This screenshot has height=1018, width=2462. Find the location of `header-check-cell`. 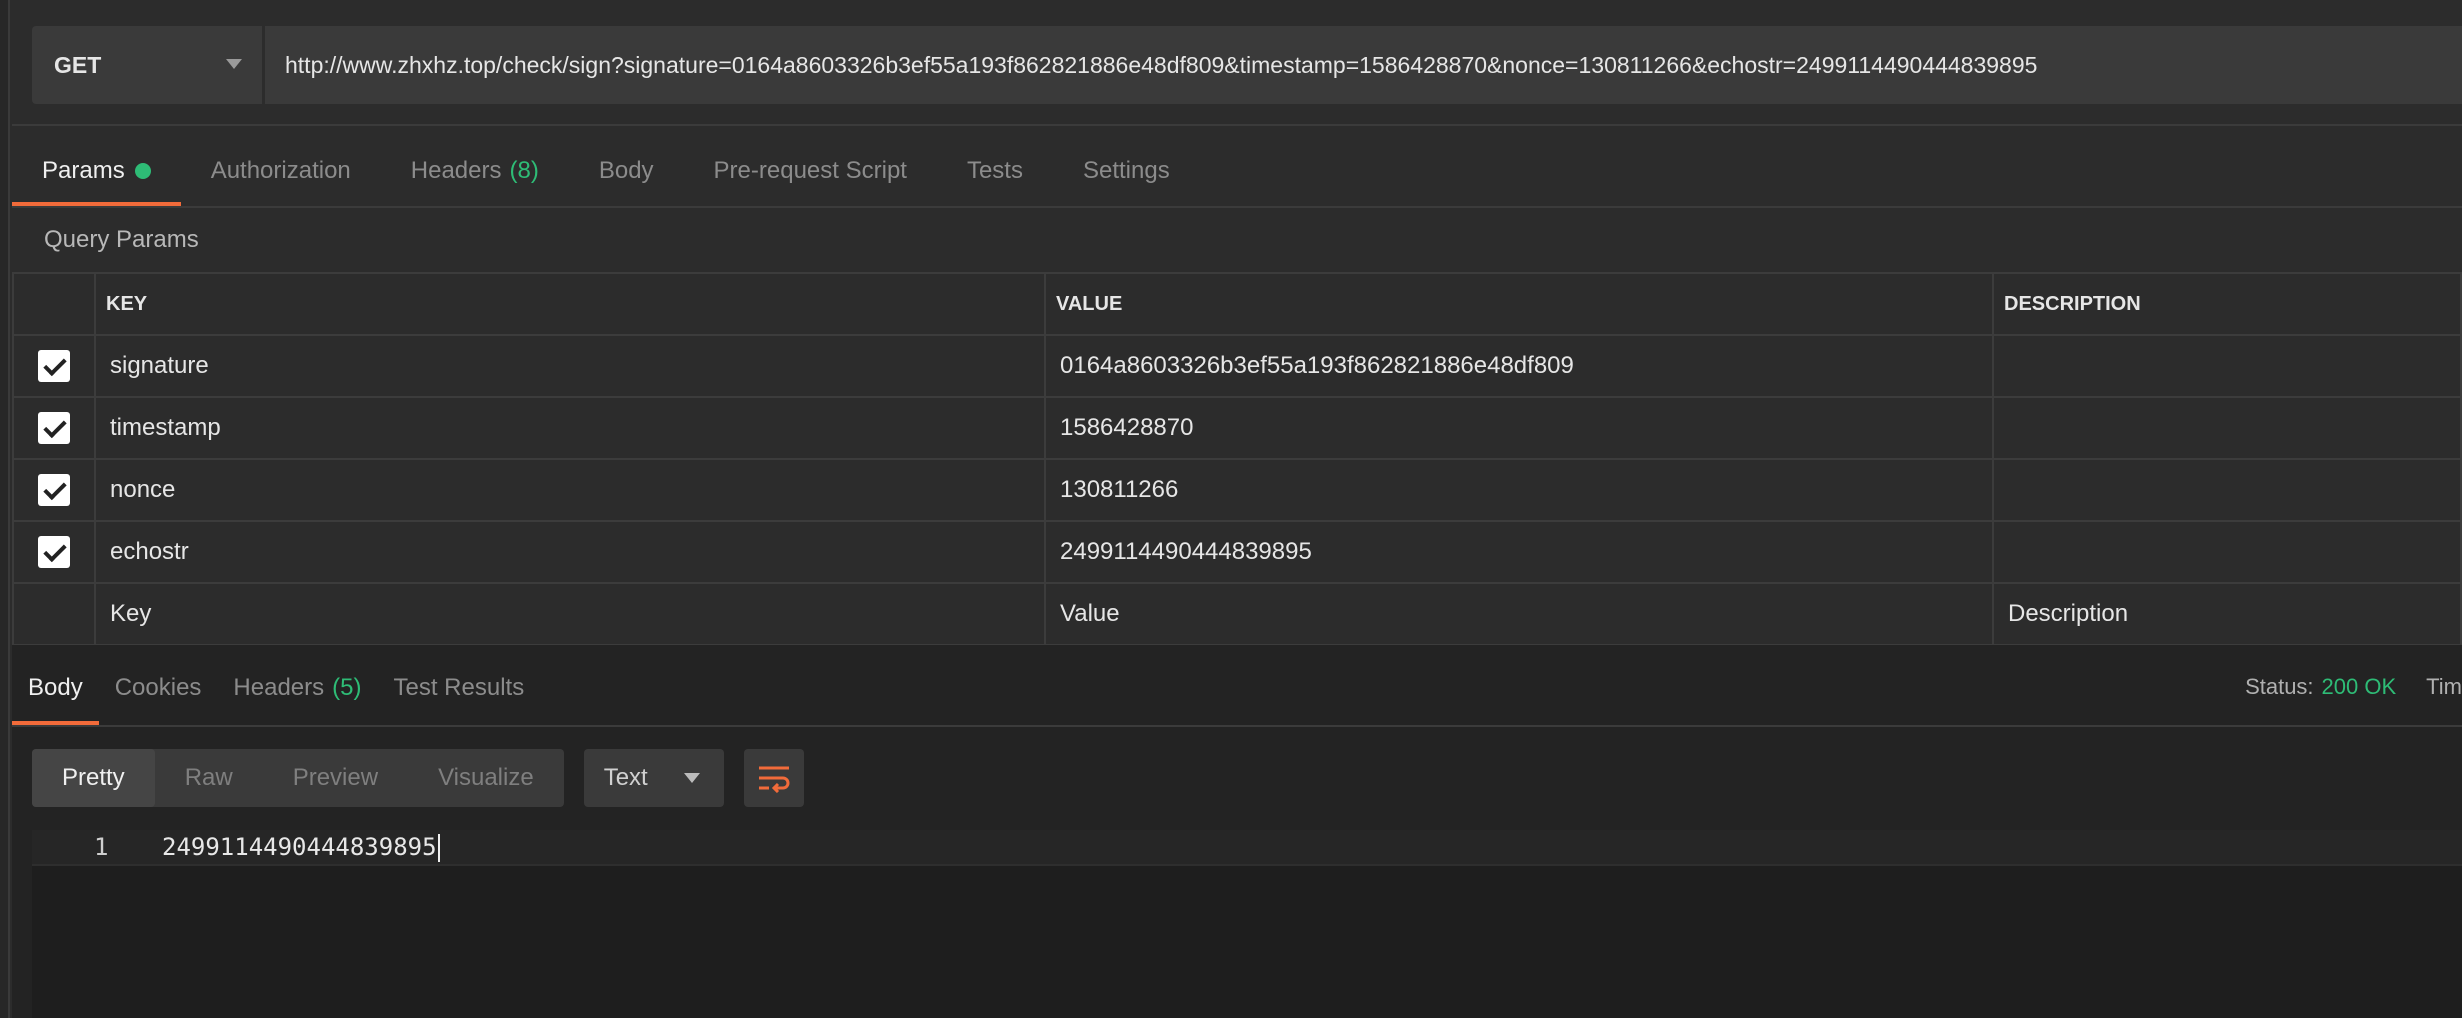

header-check-cell is located at coordinates (54, 304).